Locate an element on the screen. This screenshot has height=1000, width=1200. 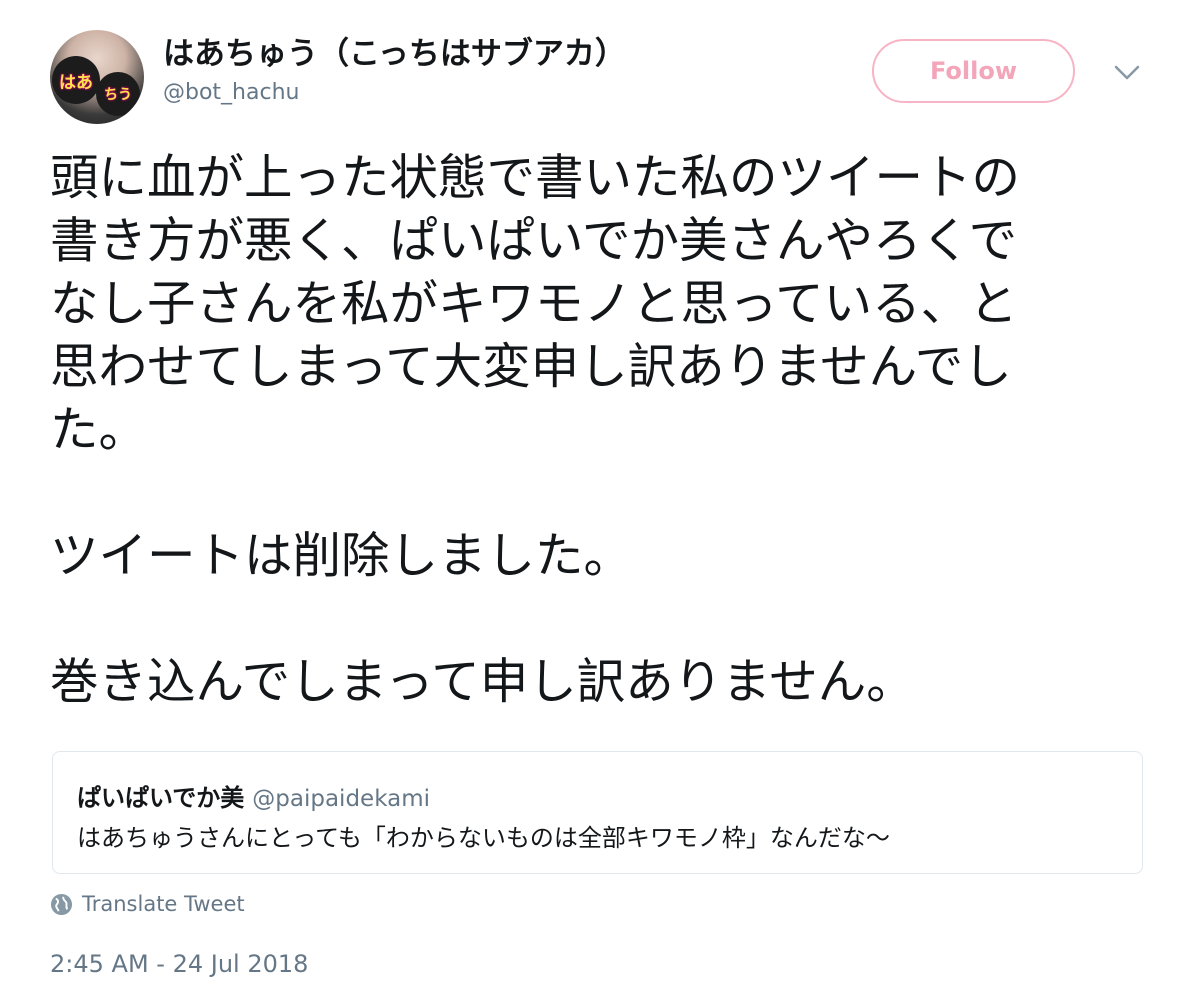
quoted-author-handle: @paipaidekami is located at coordinates (341, 799).